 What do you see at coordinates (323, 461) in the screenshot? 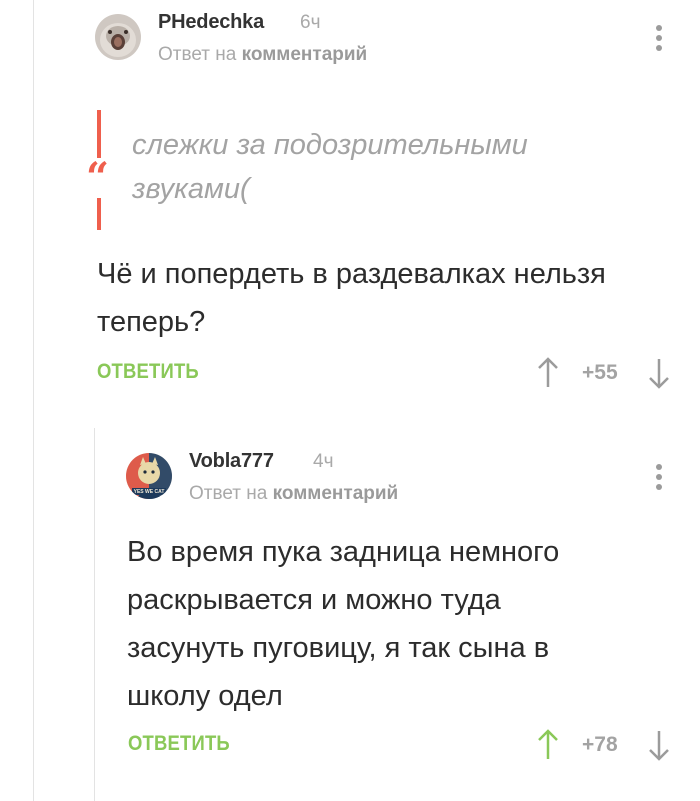
I see `comment-time: 4ч` at bounding box center [323, 461].